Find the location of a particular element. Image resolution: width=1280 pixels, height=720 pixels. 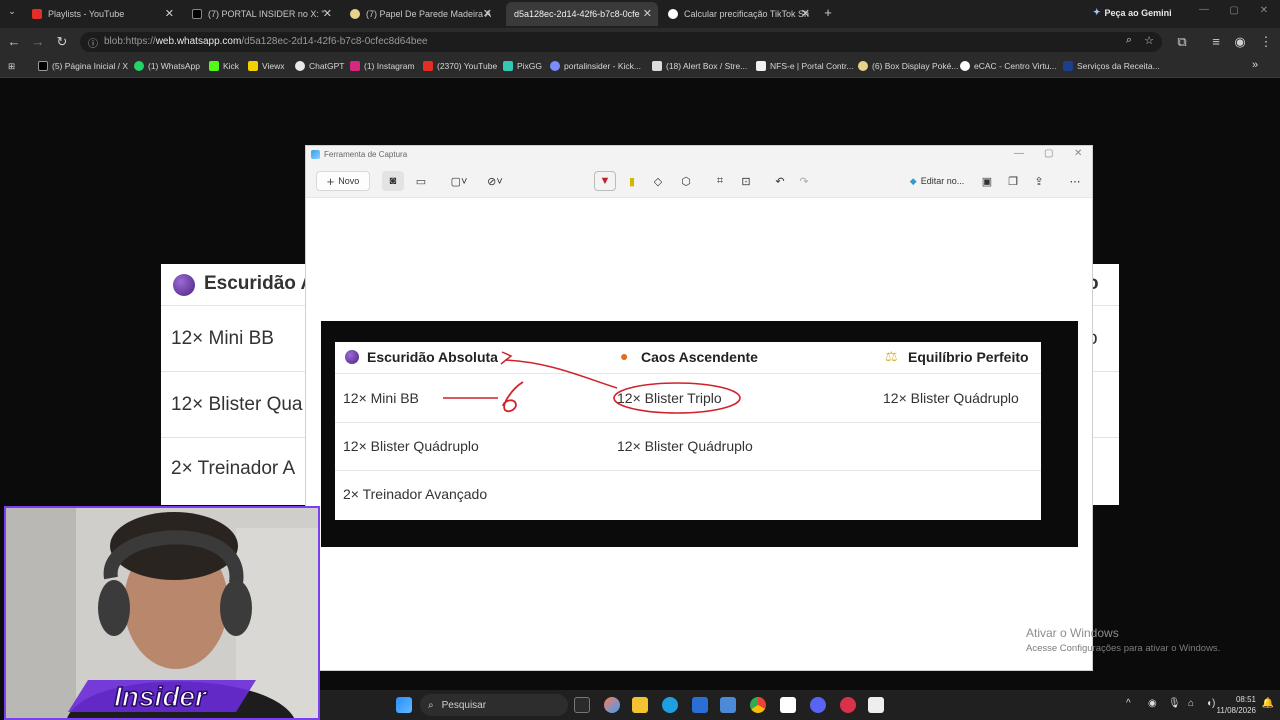

windows-start-icon is located at coordinates (404, 705).